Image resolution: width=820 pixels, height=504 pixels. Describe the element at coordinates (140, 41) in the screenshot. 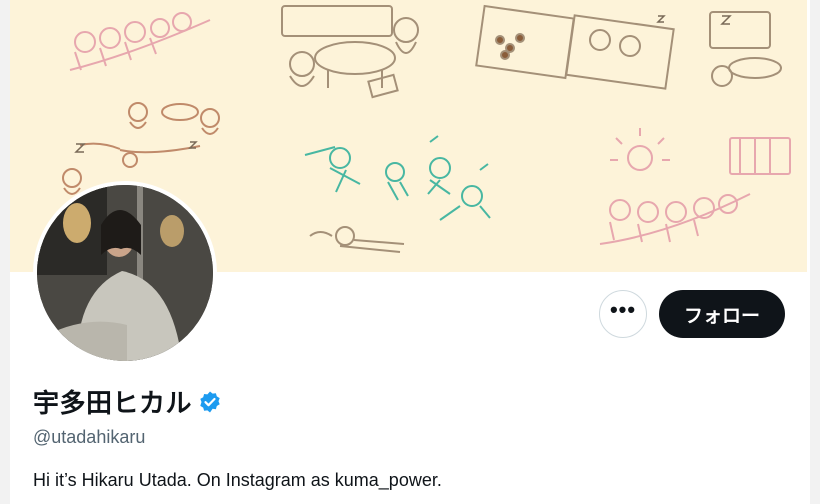

I see `pink-bear-row-top` at that location.